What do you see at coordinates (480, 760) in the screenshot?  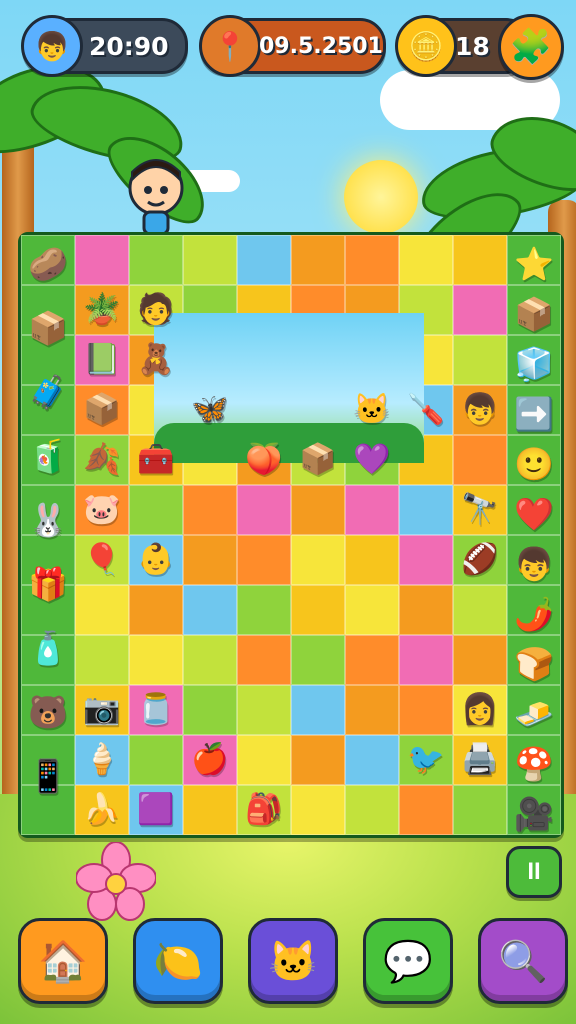 I see `board-item-piece: 🖨️` at bounding box center [480, 760].